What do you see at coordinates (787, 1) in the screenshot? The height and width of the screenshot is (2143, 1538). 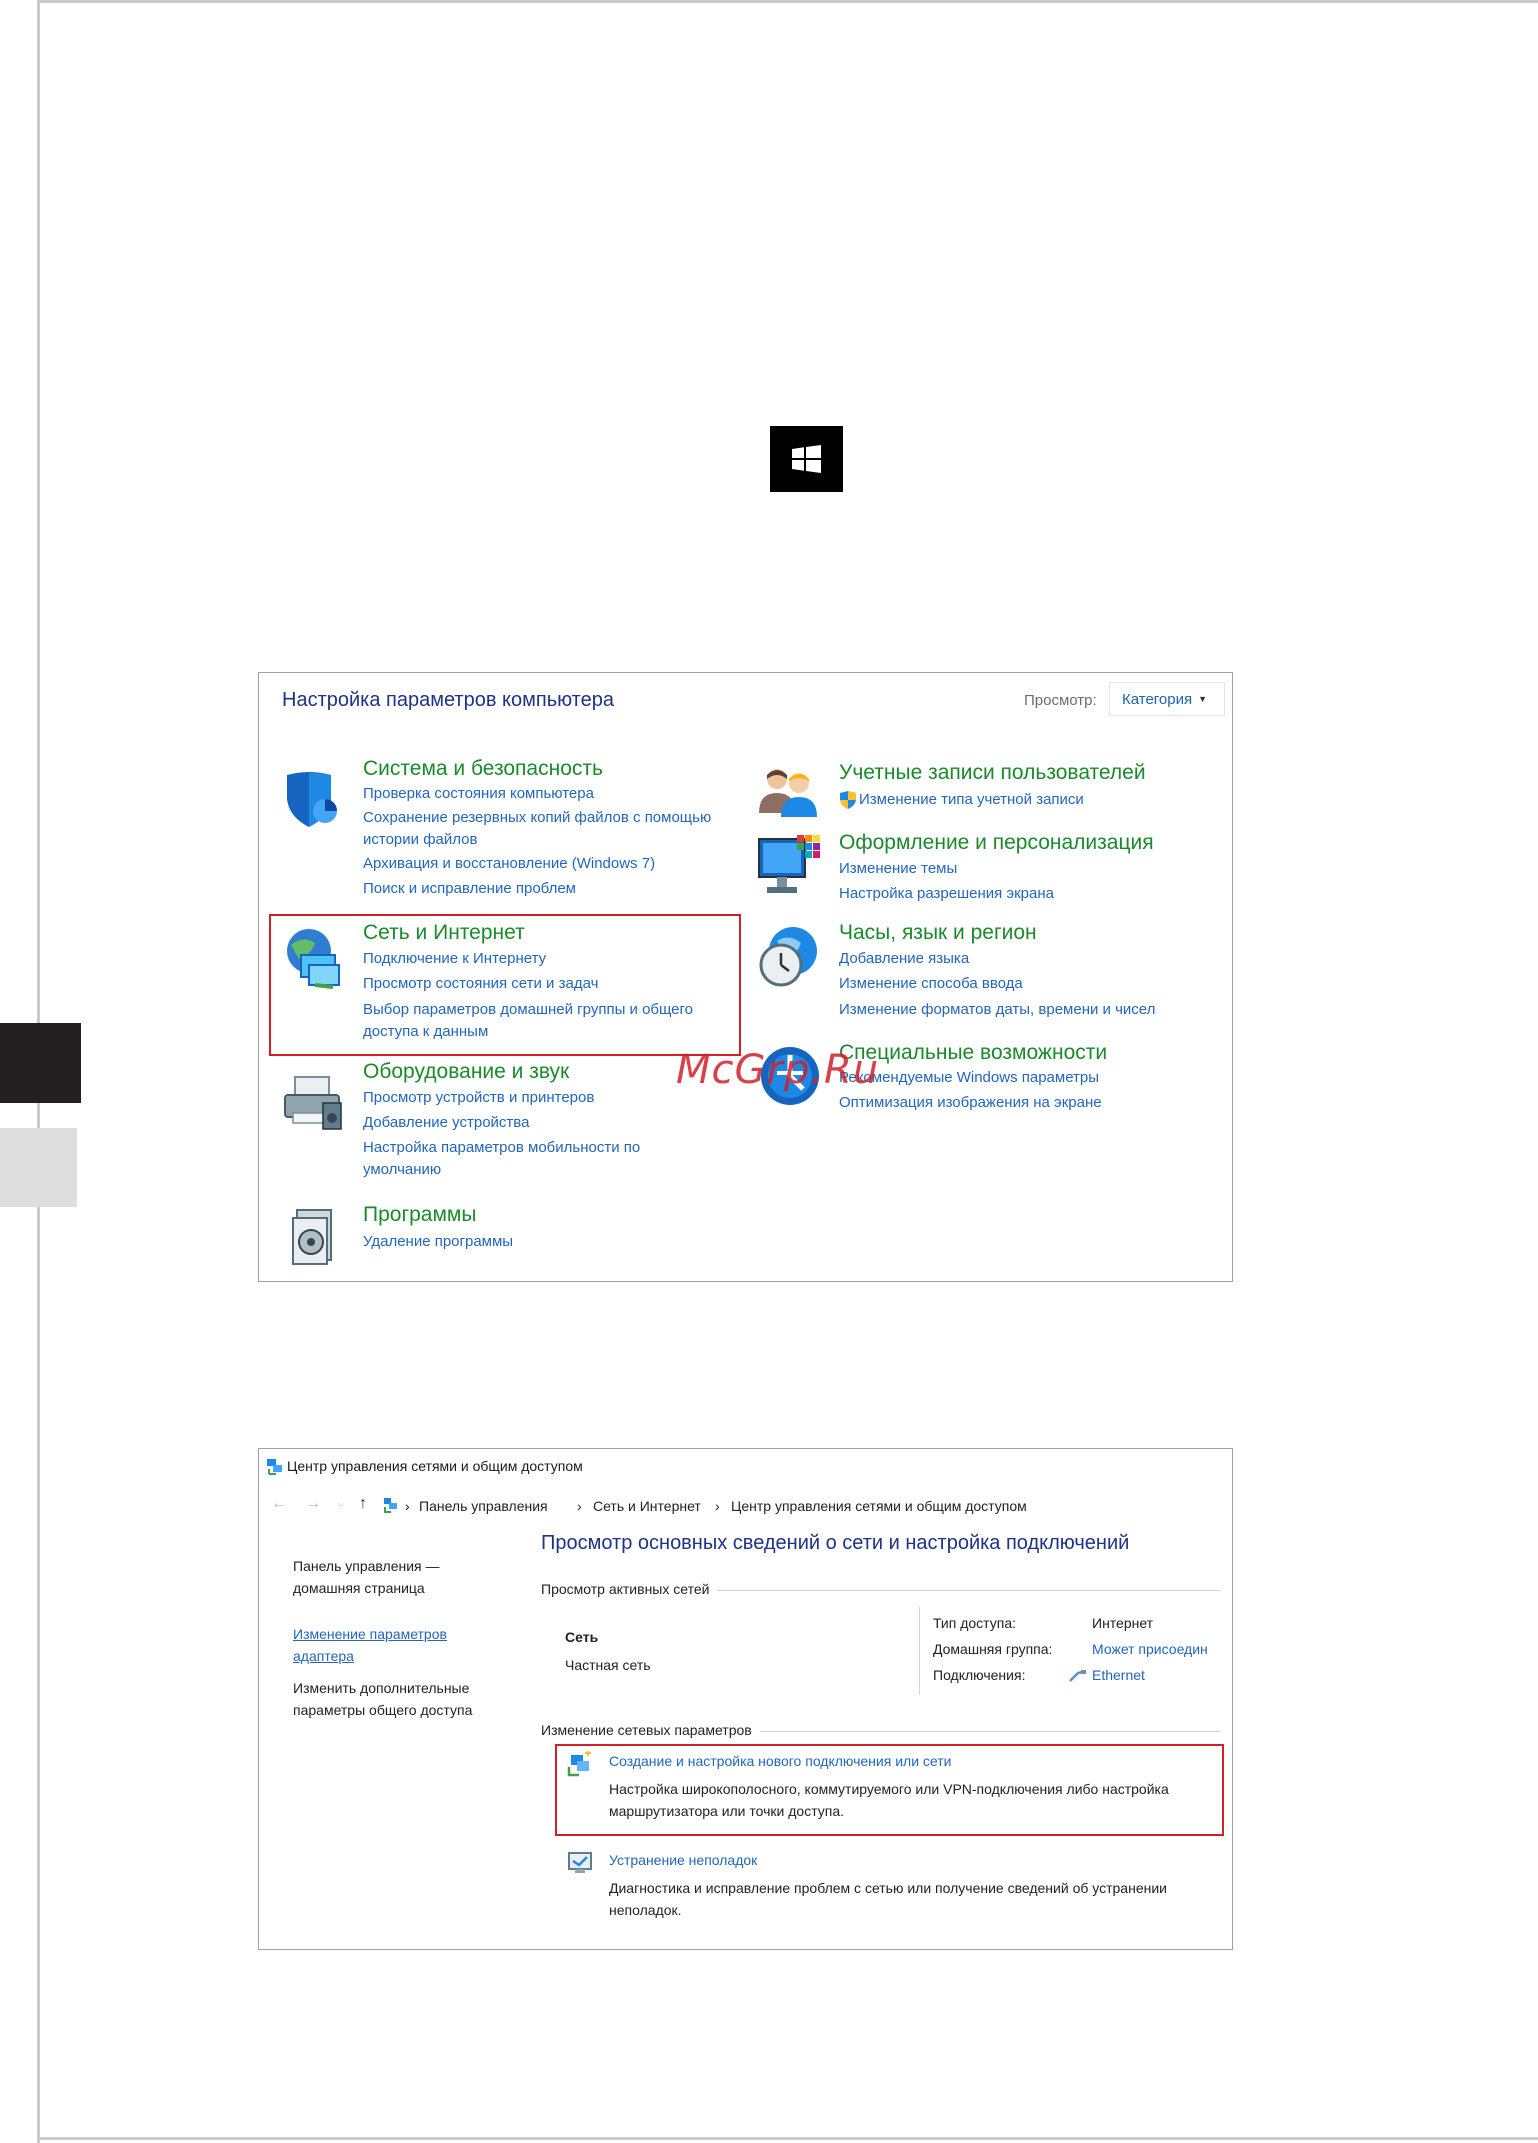 I see `page-border-top` at bounding box center [787, 1].